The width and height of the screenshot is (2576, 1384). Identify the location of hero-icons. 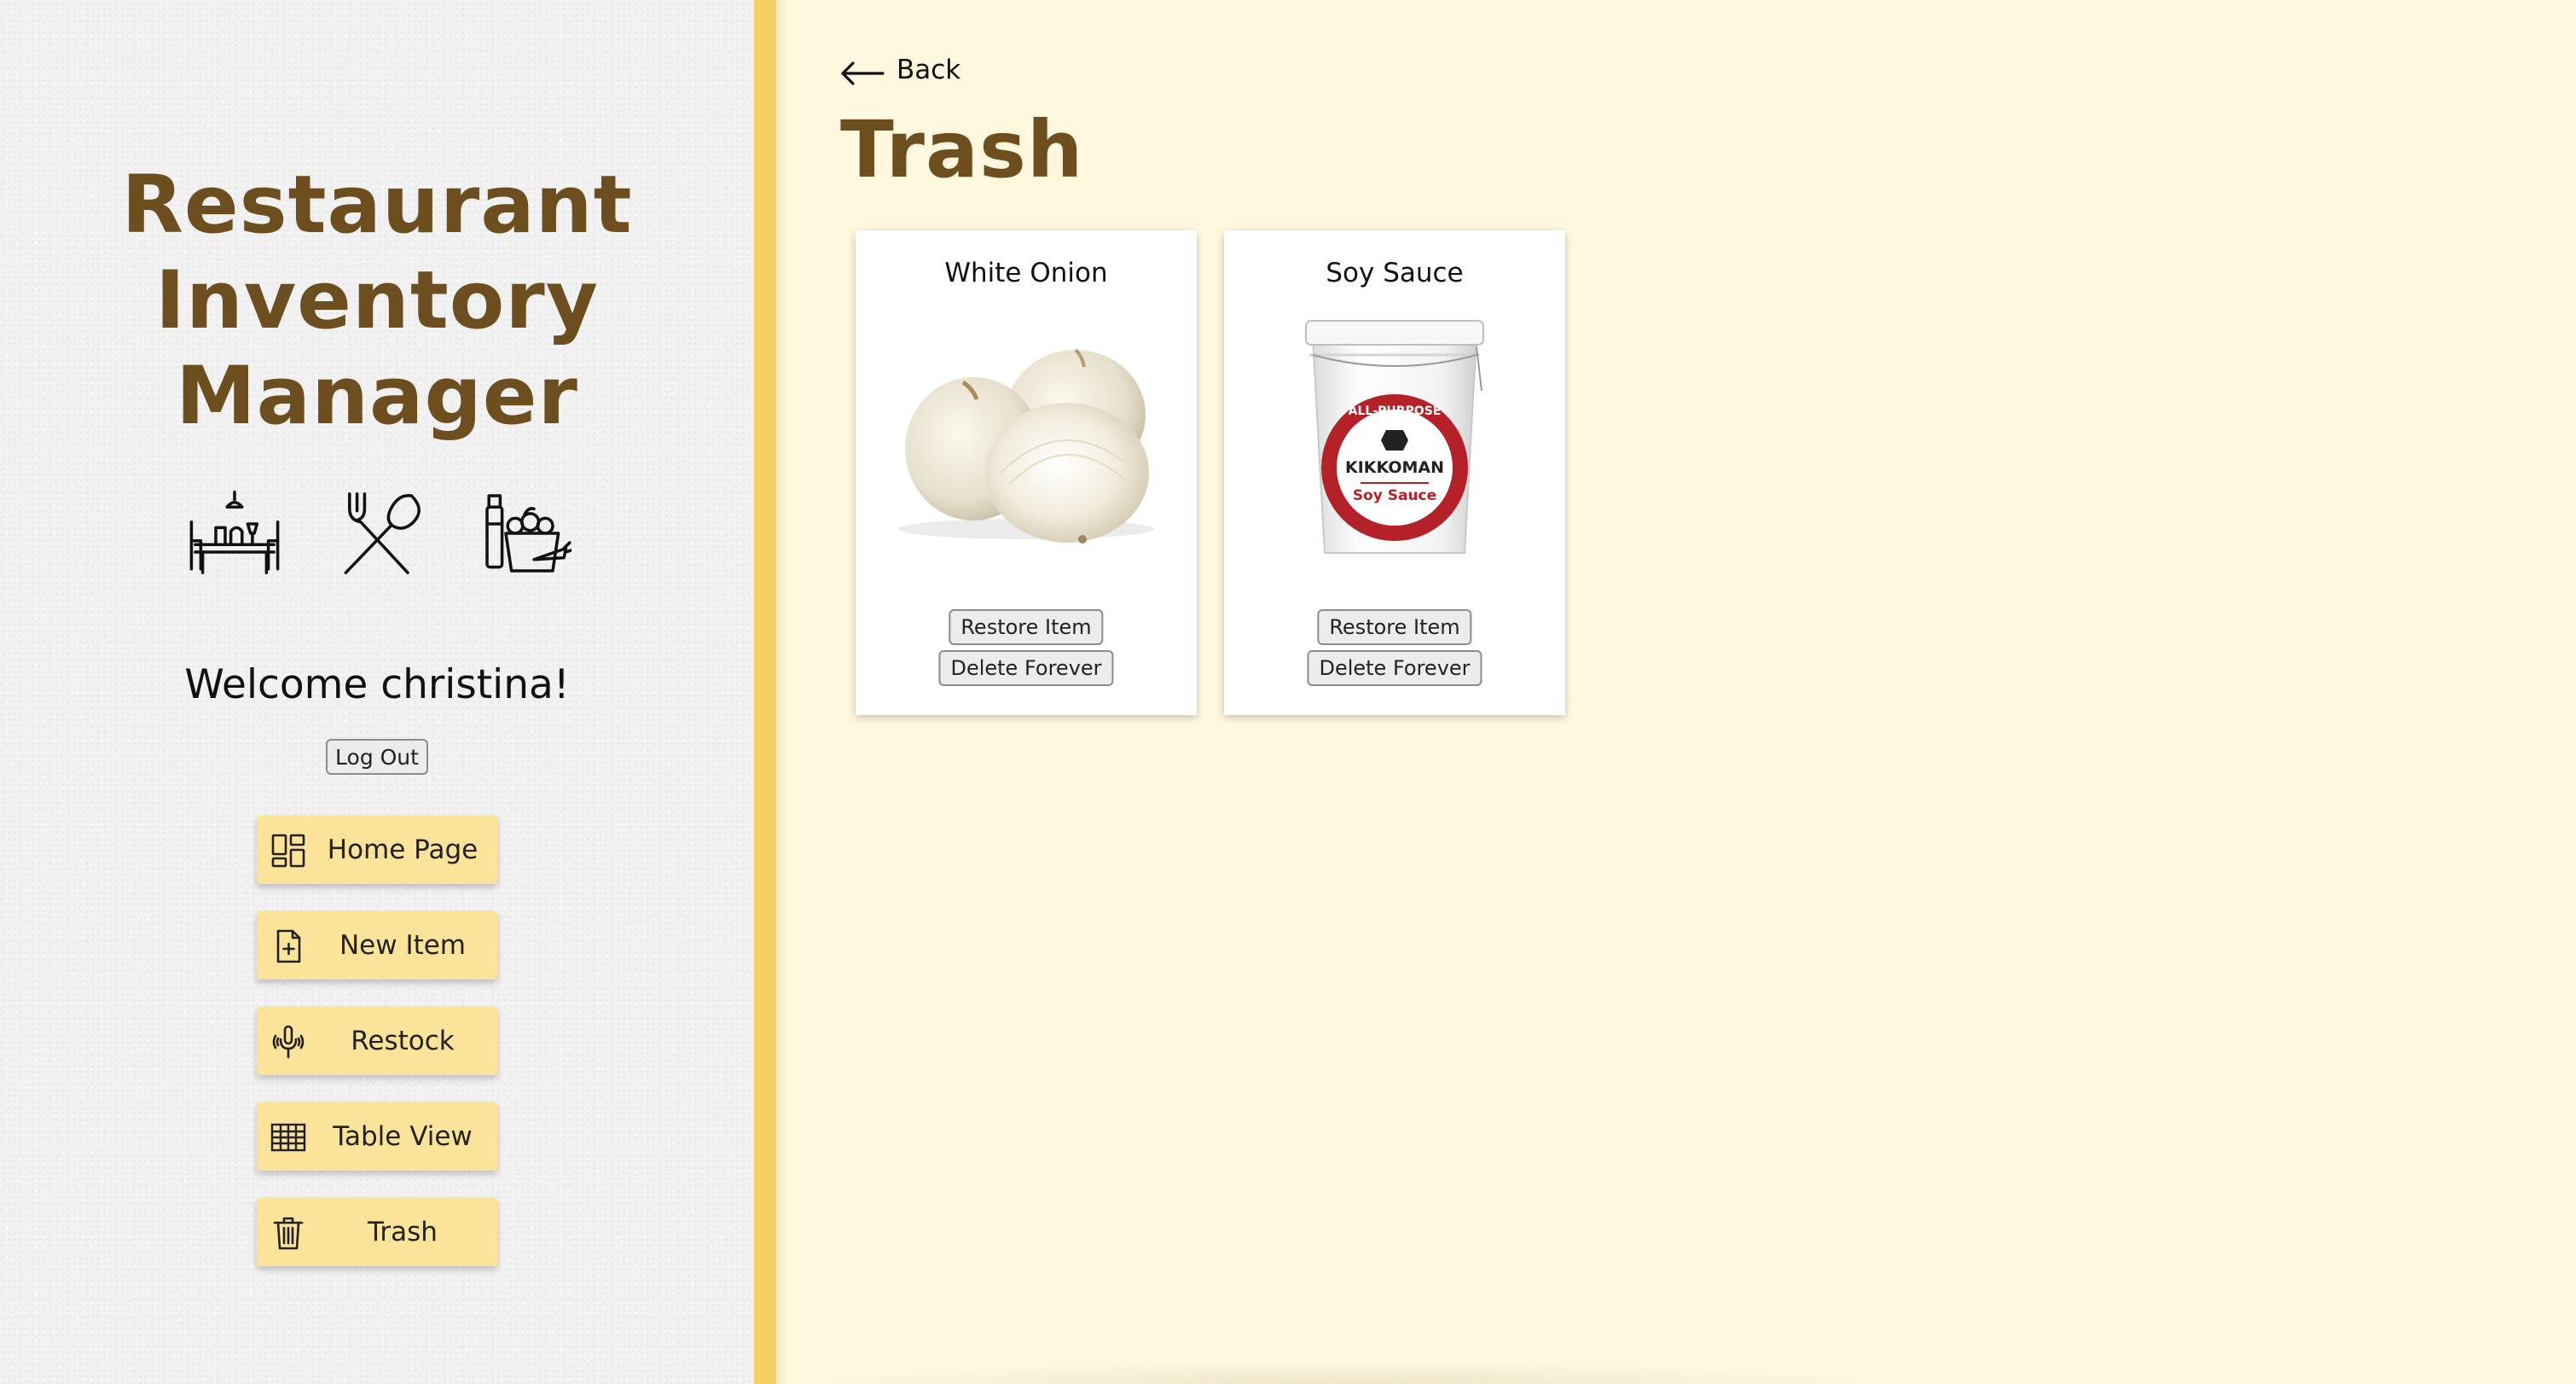
(379, 537).